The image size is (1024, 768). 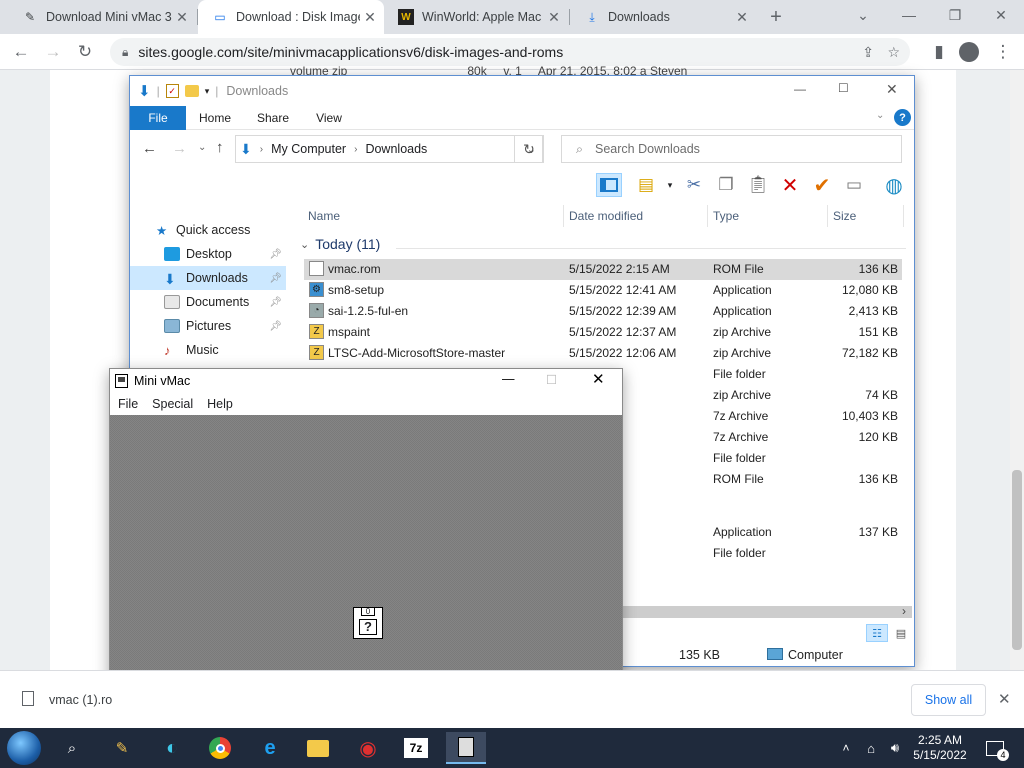 I want to click on forward-arrow-icon: →, so click(x=53, y=52).